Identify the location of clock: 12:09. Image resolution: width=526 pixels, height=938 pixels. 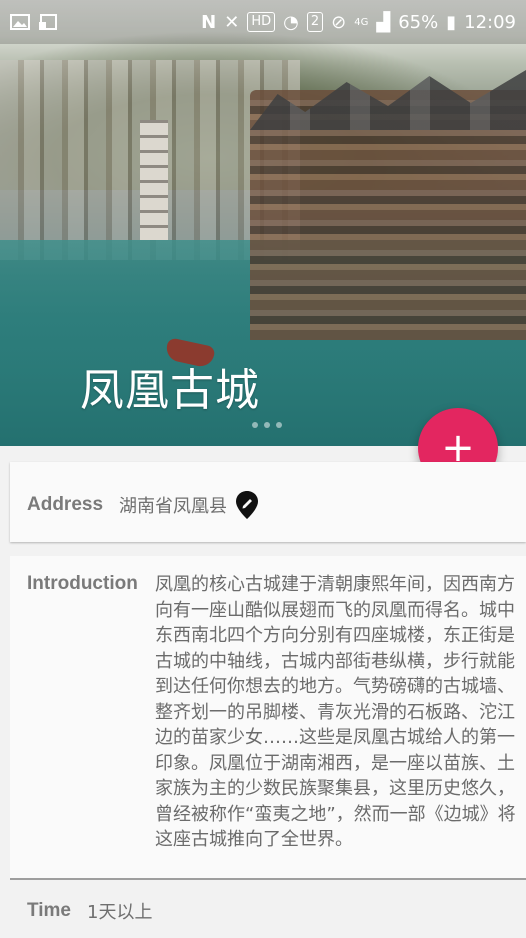
(490, 22).